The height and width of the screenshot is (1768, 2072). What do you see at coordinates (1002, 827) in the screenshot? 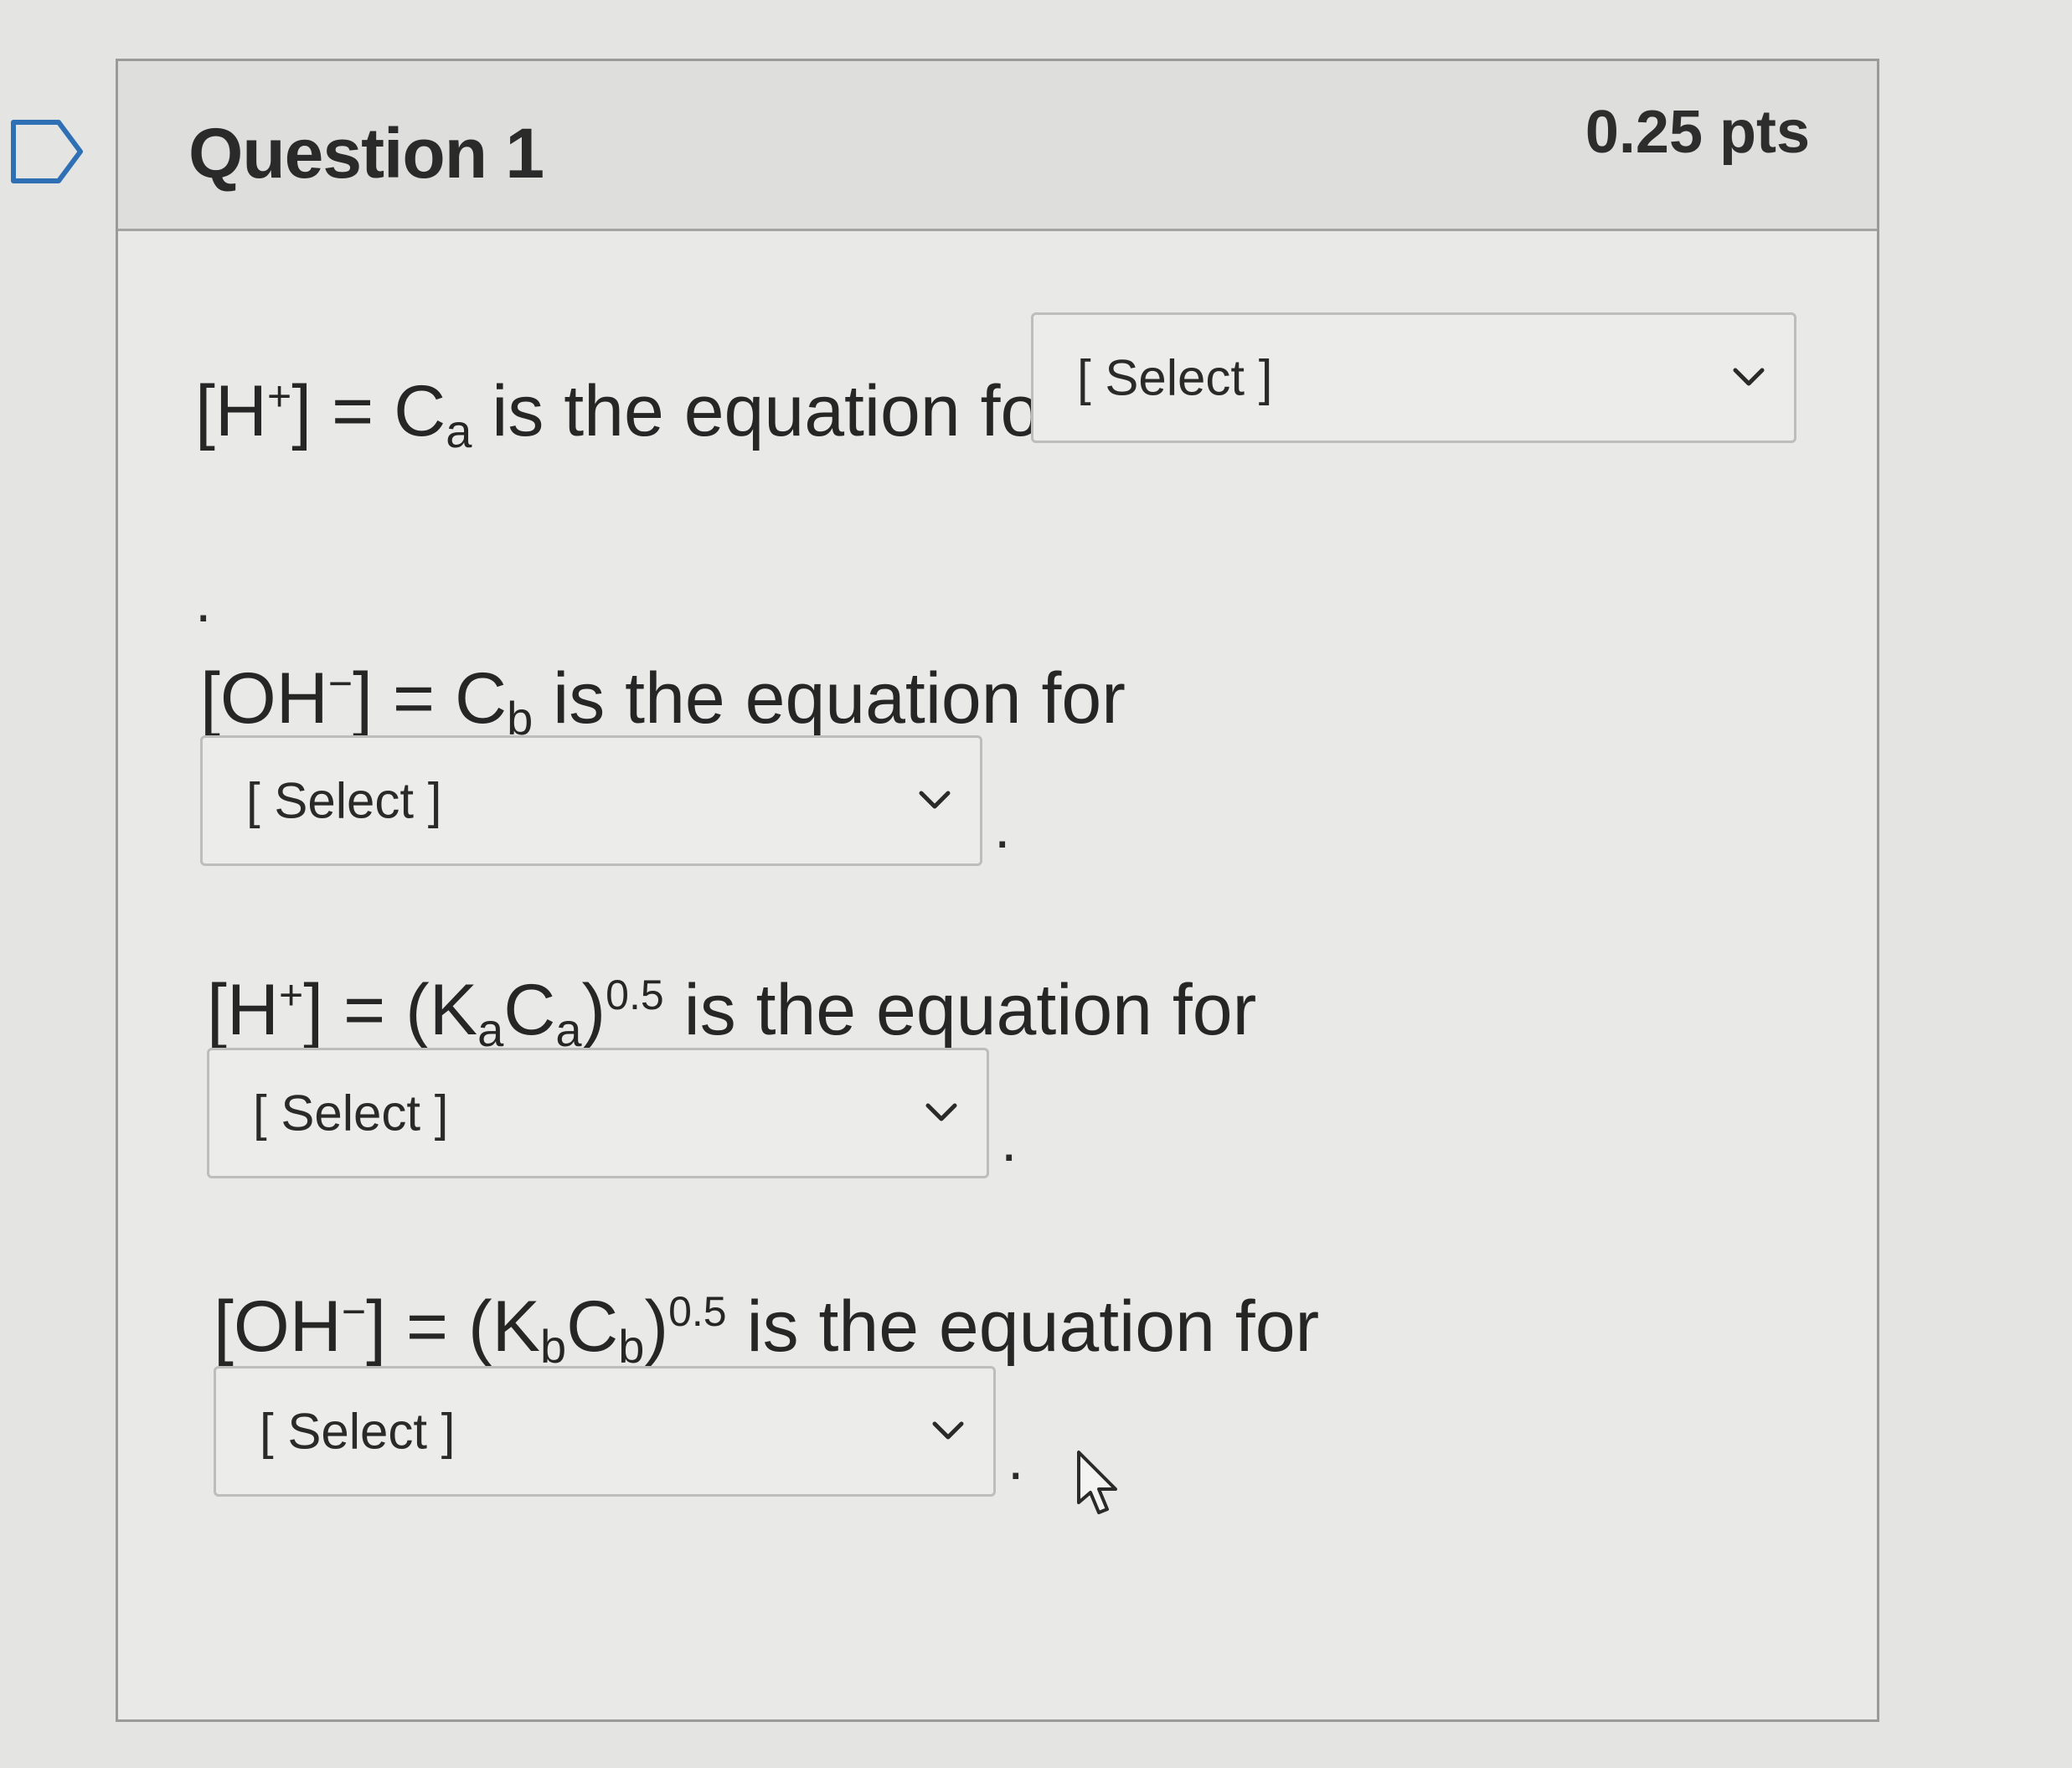
I see `trailing-period-2: .` at bounding box center [1002, 827].